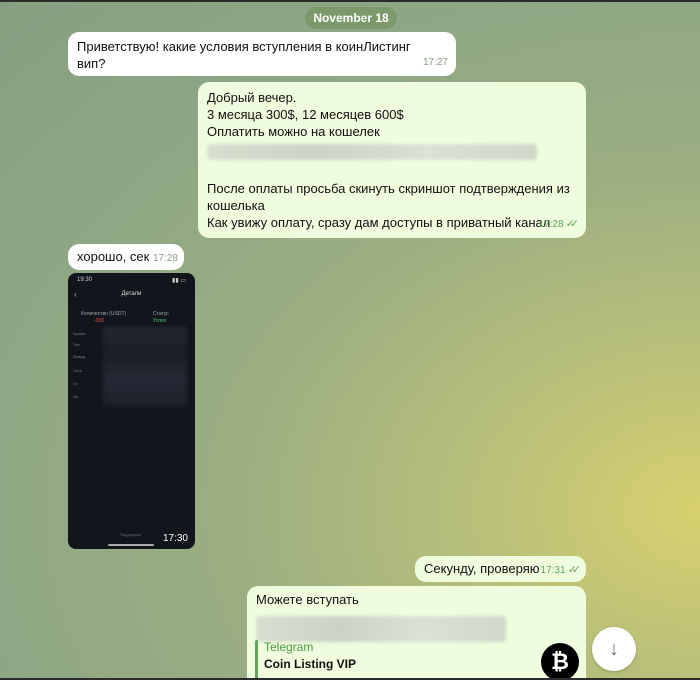 This screenshot has height=680, width=700. Describe the element at coordinates (179, 281) in the screenshot. I see `signal-battery-icon: ▮▮ ▭` at that location.